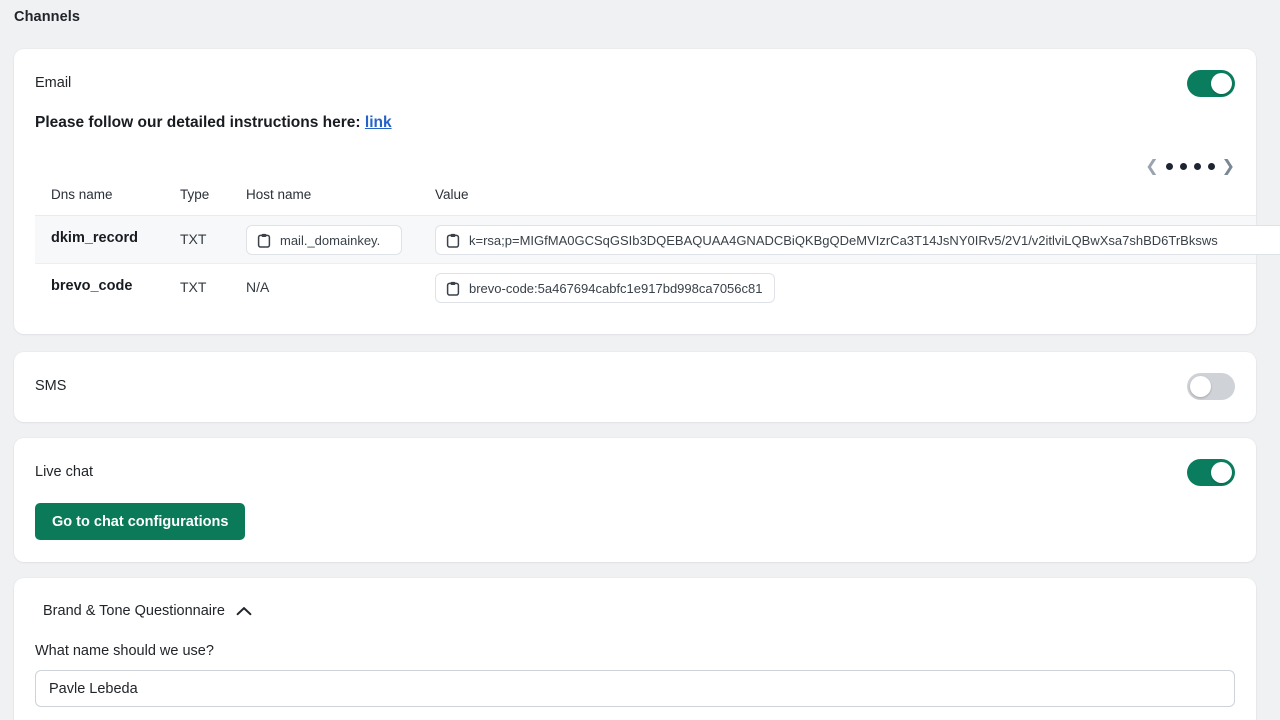 This screenshot has height=720, width=1280. What do you see at coordinates (244, 611) in the screenshot?
I see `chevron-up-icon` at bounding box center [244, 611].